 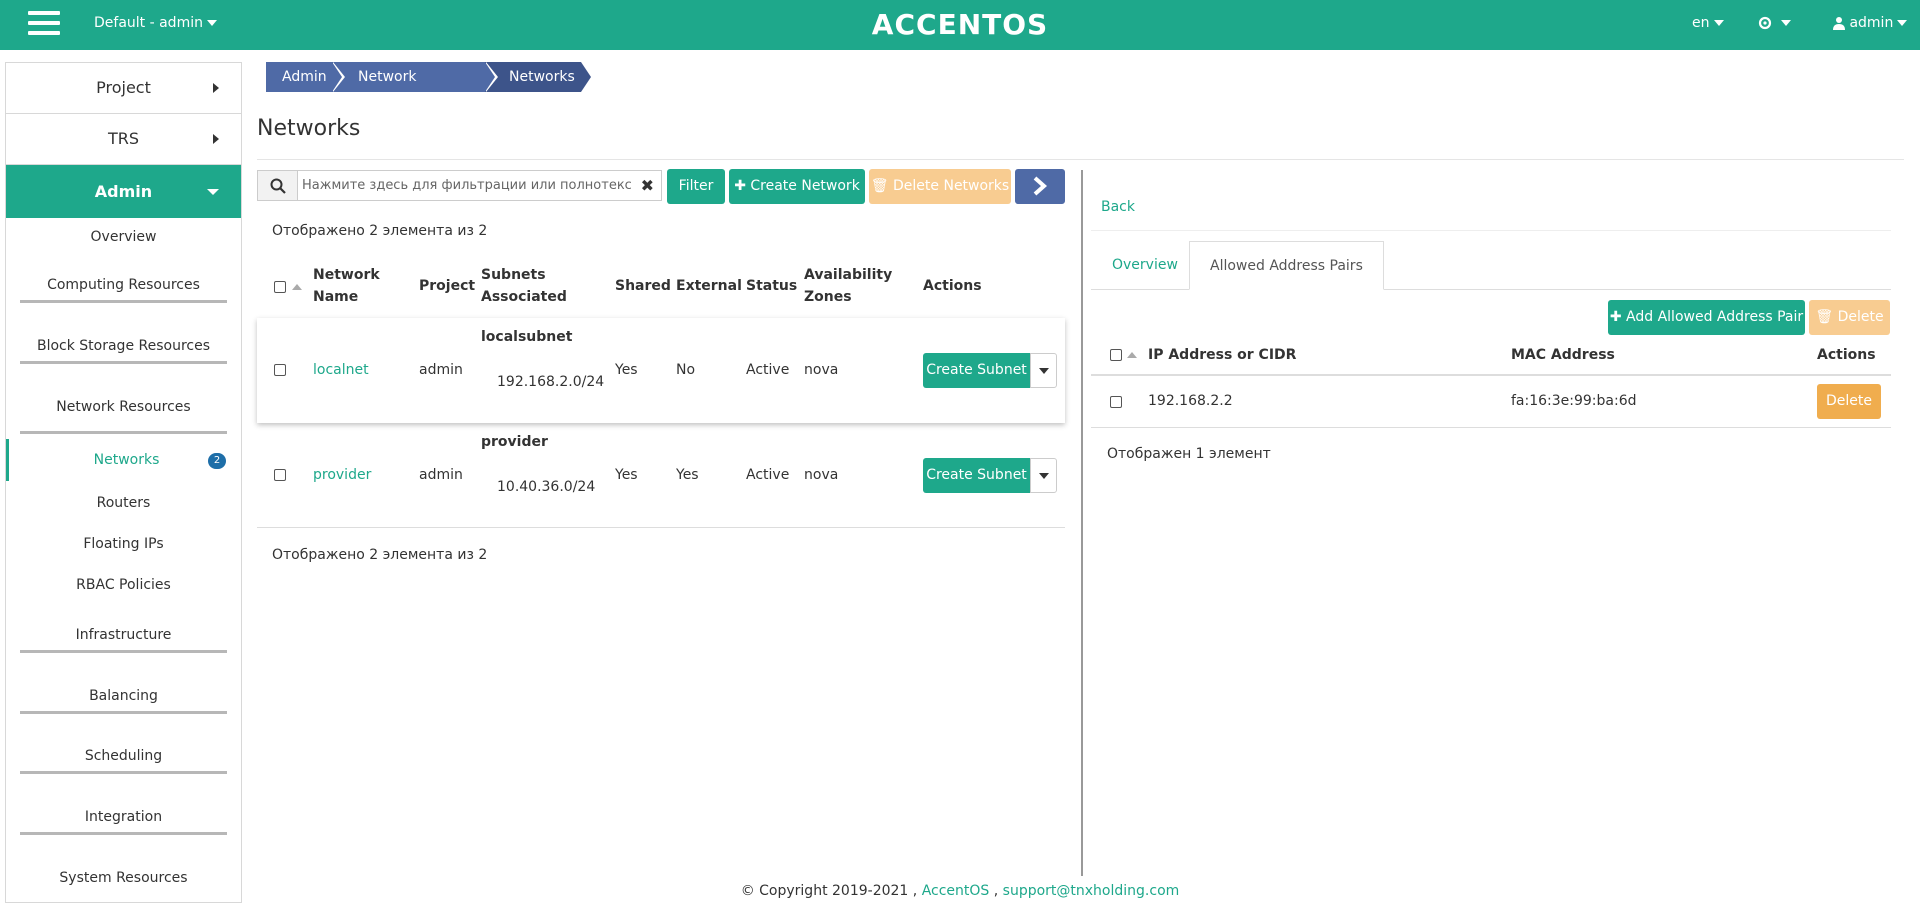 What do you see at coordinates (123, 822) in the screenshot?
I see `sidebar-item-integration: Integration` at bounding box center [123, 822].